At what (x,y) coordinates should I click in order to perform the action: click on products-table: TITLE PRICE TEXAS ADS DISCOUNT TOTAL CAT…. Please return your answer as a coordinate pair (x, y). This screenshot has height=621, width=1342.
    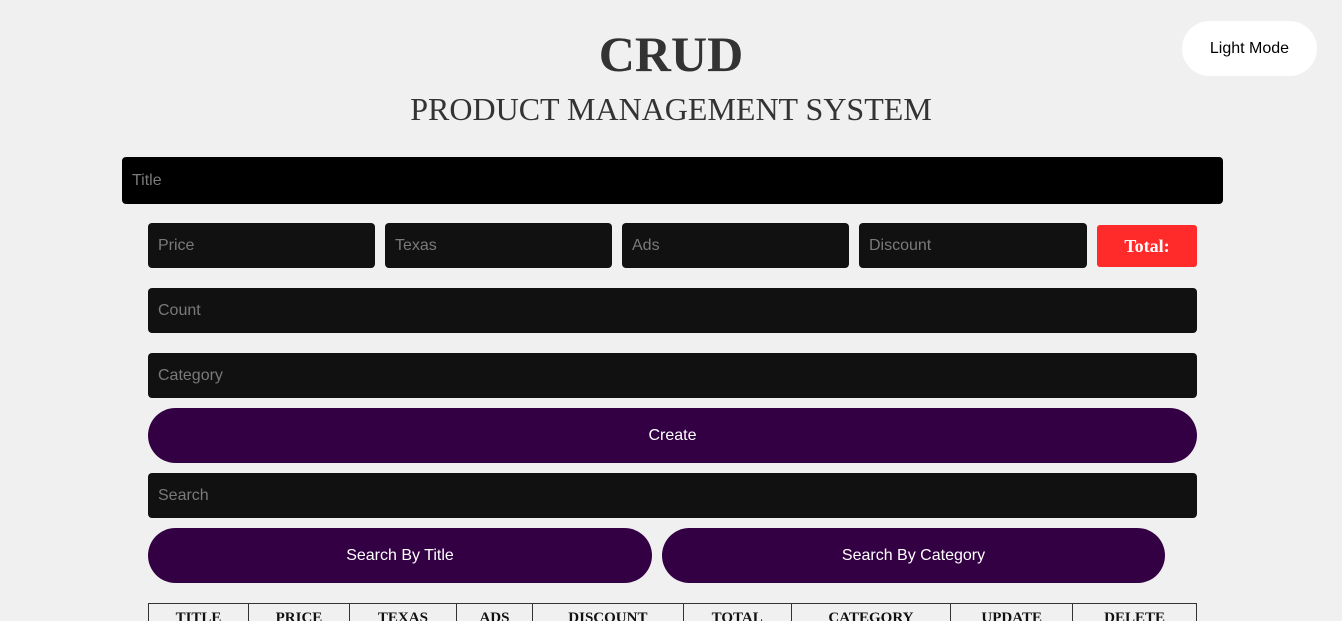
    Looking at the image, I should click on (672, 612).